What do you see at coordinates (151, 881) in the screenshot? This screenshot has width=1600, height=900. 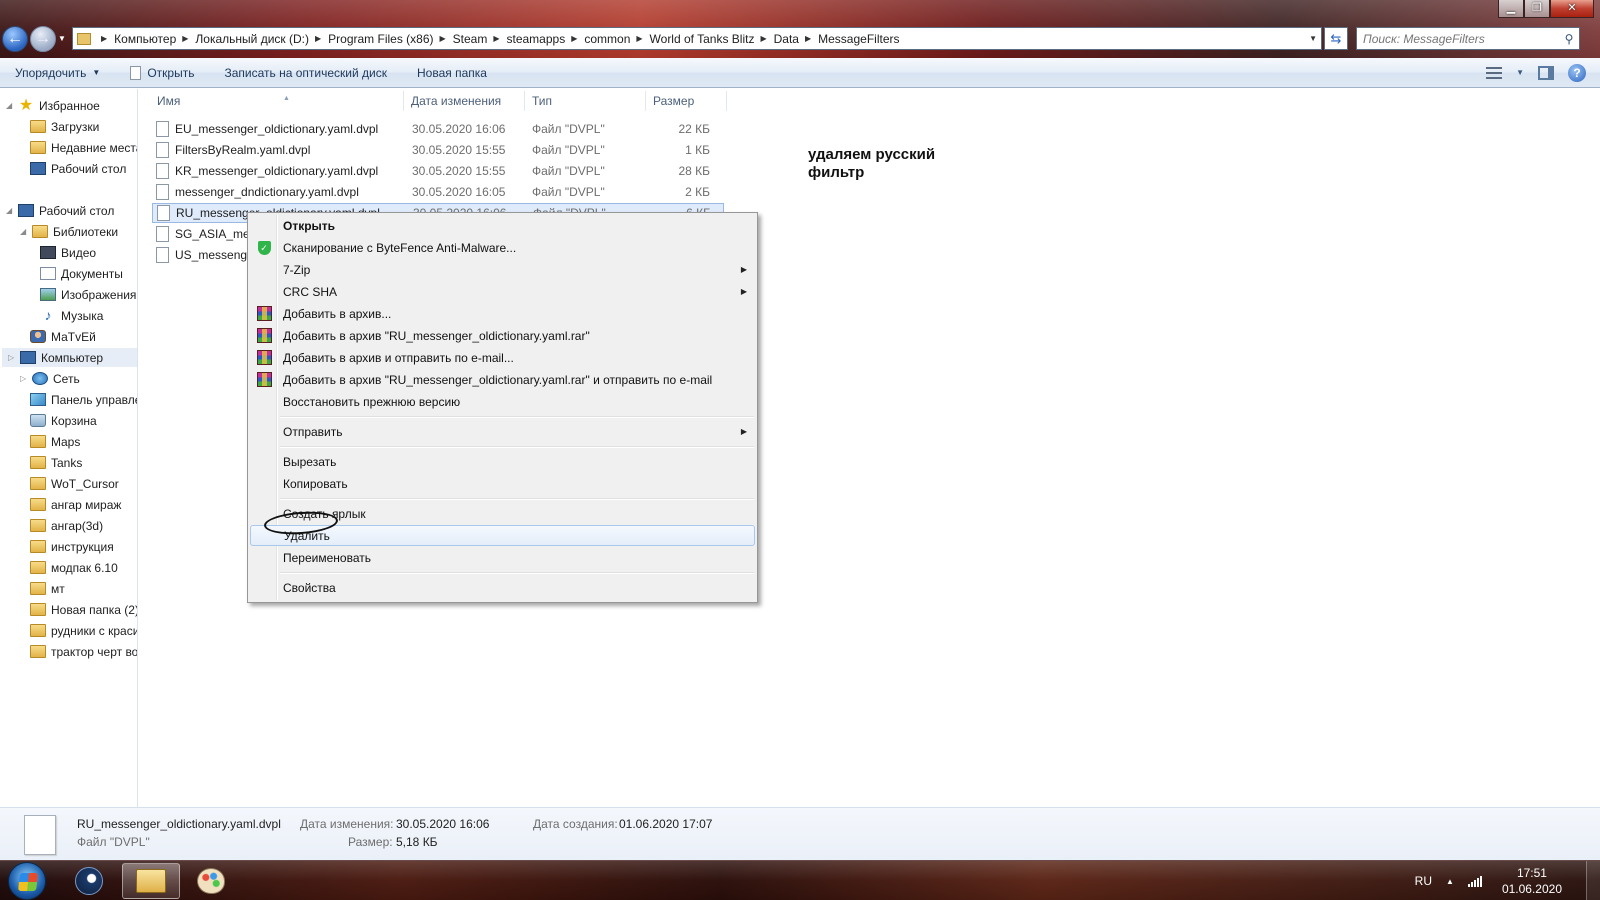 I see `taskbar-explorer` at bounding box center [151, 881].